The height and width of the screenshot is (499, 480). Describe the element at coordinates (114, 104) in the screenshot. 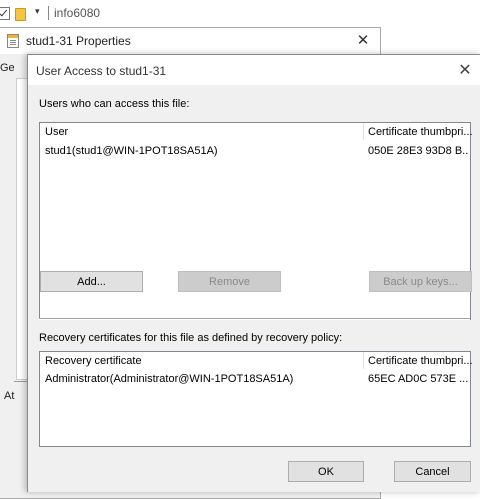

I see `users-label: Users who can access this file:` at that location.